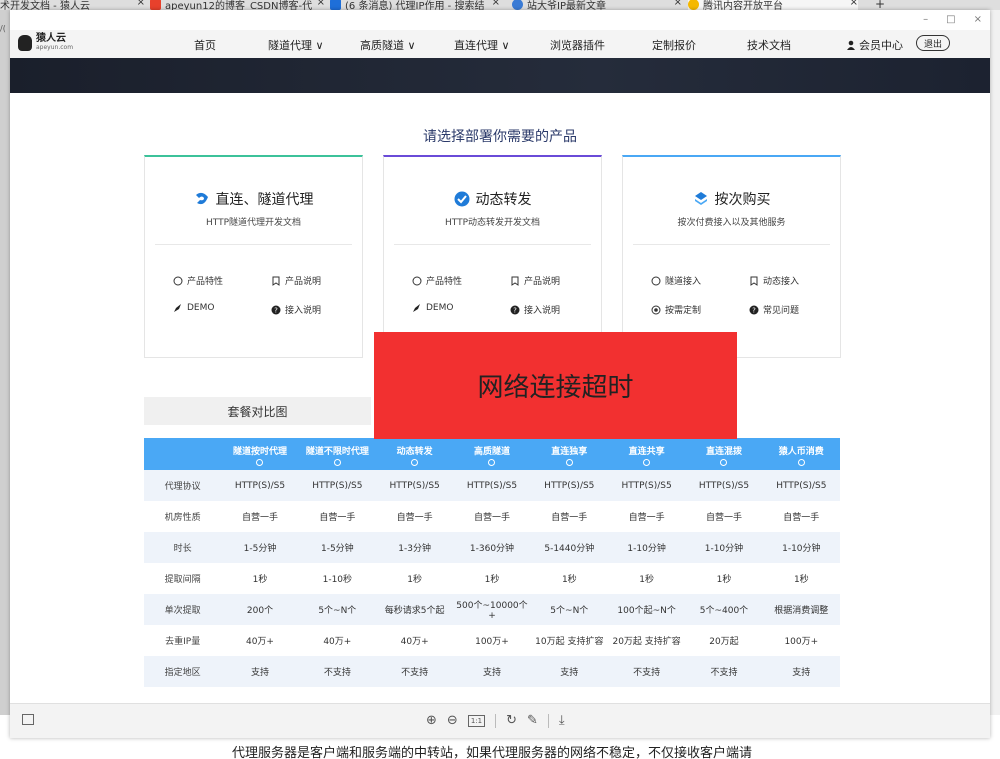 The width and height of the screenshot is (1000, 759). What do you see at coordinates (54, 43) in the screenshot?
I see `logo-text: 猿人云 apeyun.com` at bounding box center [54, 43].